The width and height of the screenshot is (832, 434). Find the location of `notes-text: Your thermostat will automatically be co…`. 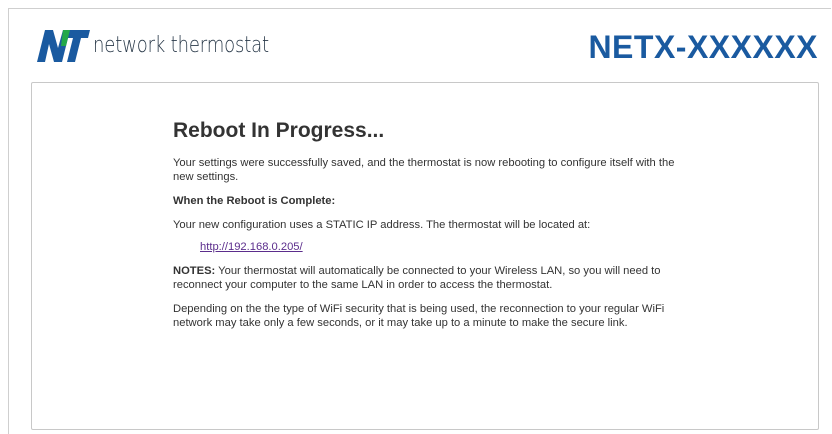

notes-text: Your thermostat will automatically be co… is located at coordinates (417, 278).